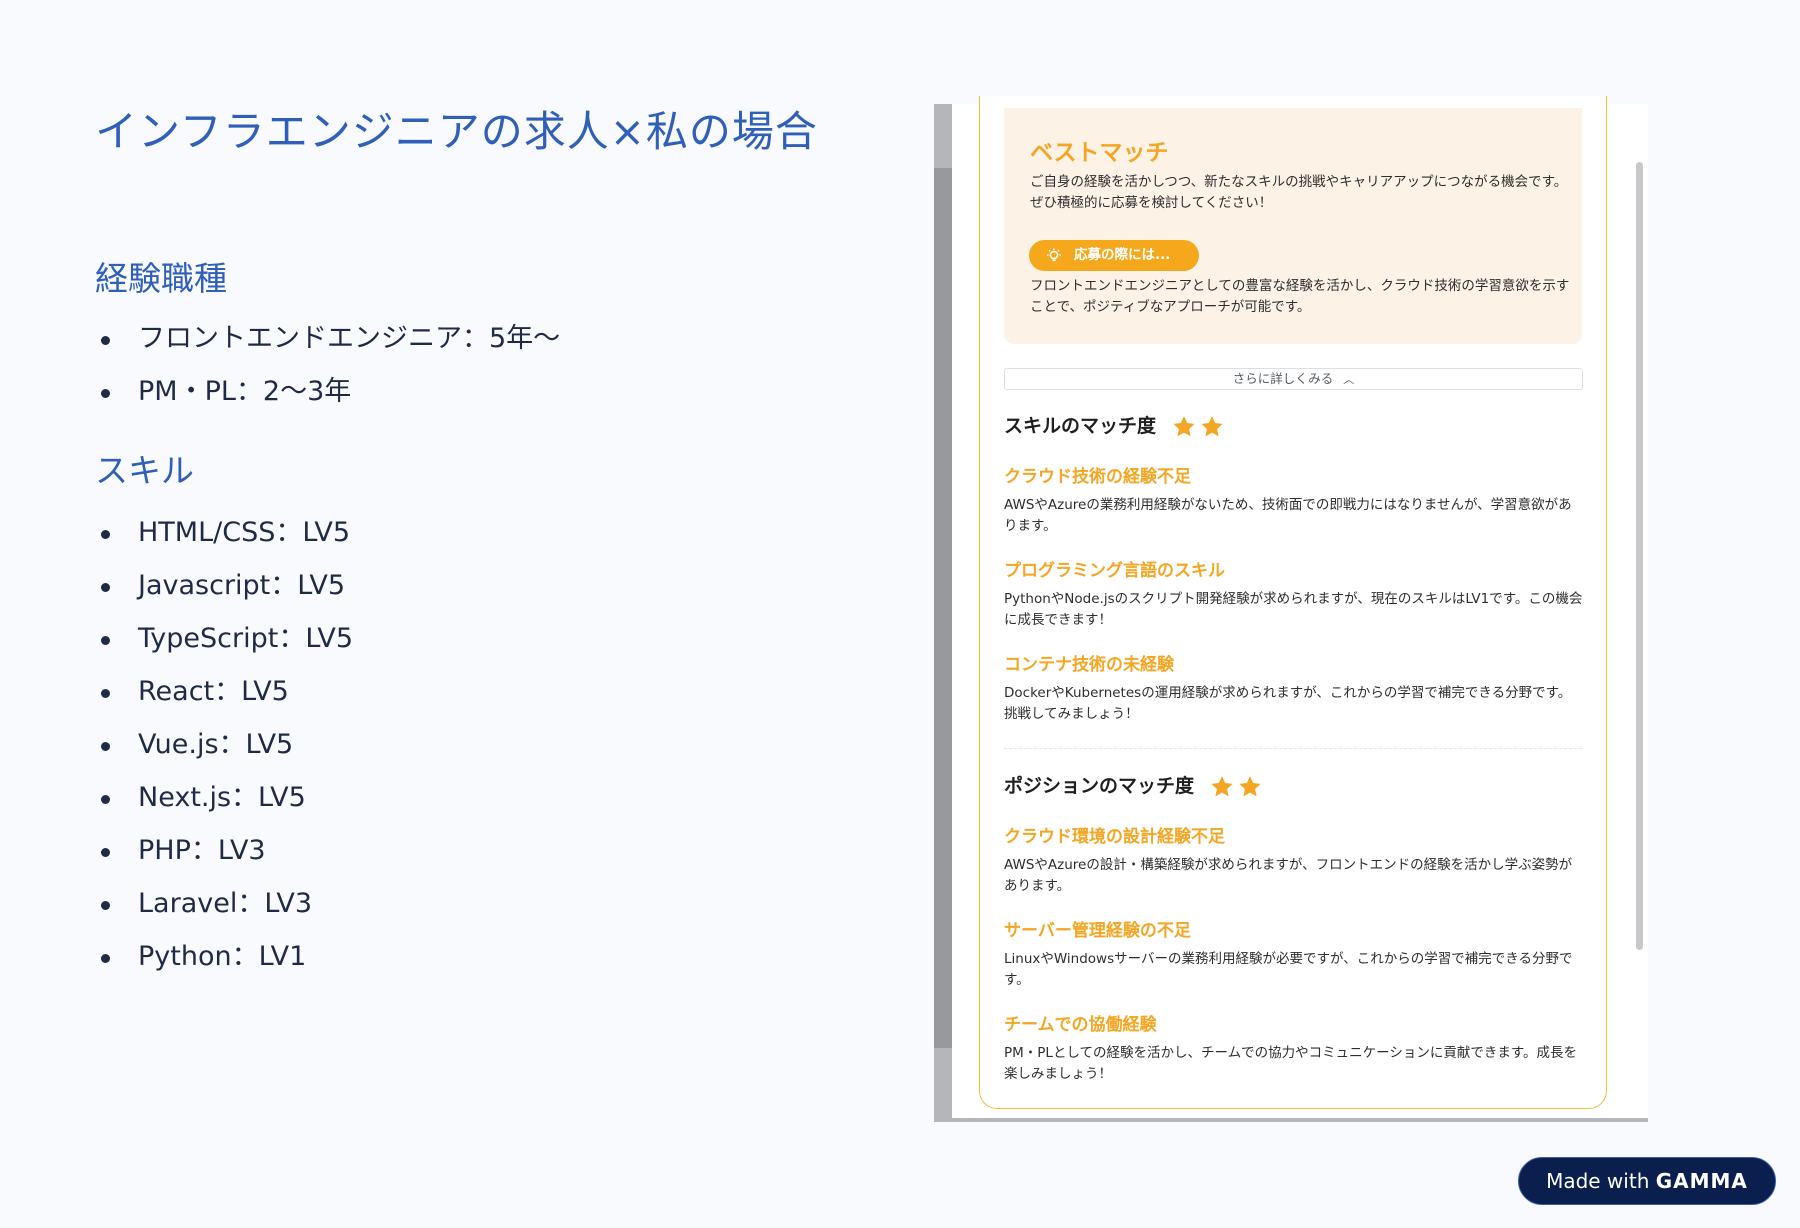 Image resolution: width=1800 pixels, height=1228 pixels. I want to click on position-item-title: チームでの協働経験, so click(1080, 1025).